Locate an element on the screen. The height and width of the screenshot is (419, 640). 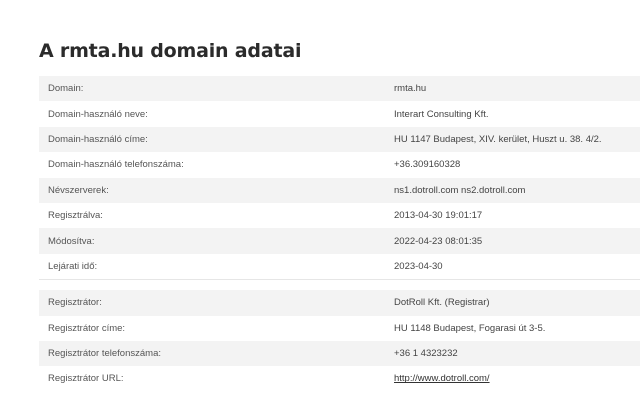
row-label: Regisztrátor telefonszáma: is located at coordinates (104, 354).